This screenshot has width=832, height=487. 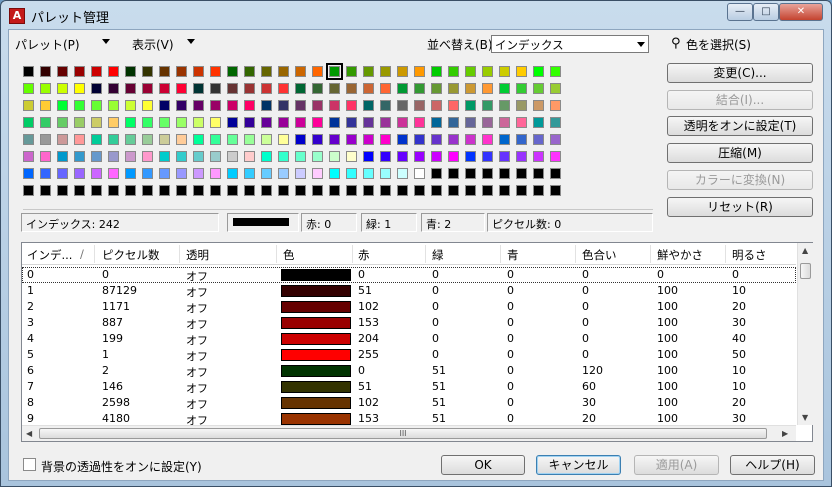 I want to click on table-row: 3 887 オフ 153 0 0 0 100 30, so click(x=409, y=323).